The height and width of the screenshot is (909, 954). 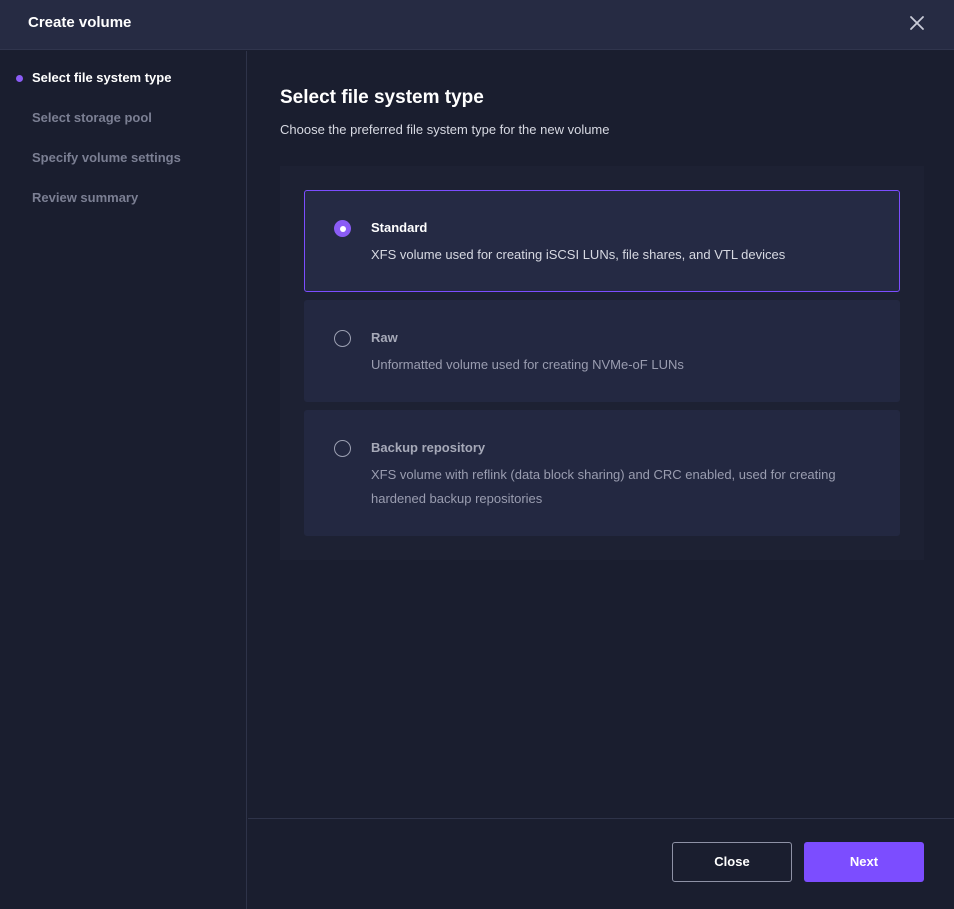 What do you see at coordinates (864, 862) in the screenshot?
I see `next-button: Next` at bounding box center [864, 862].